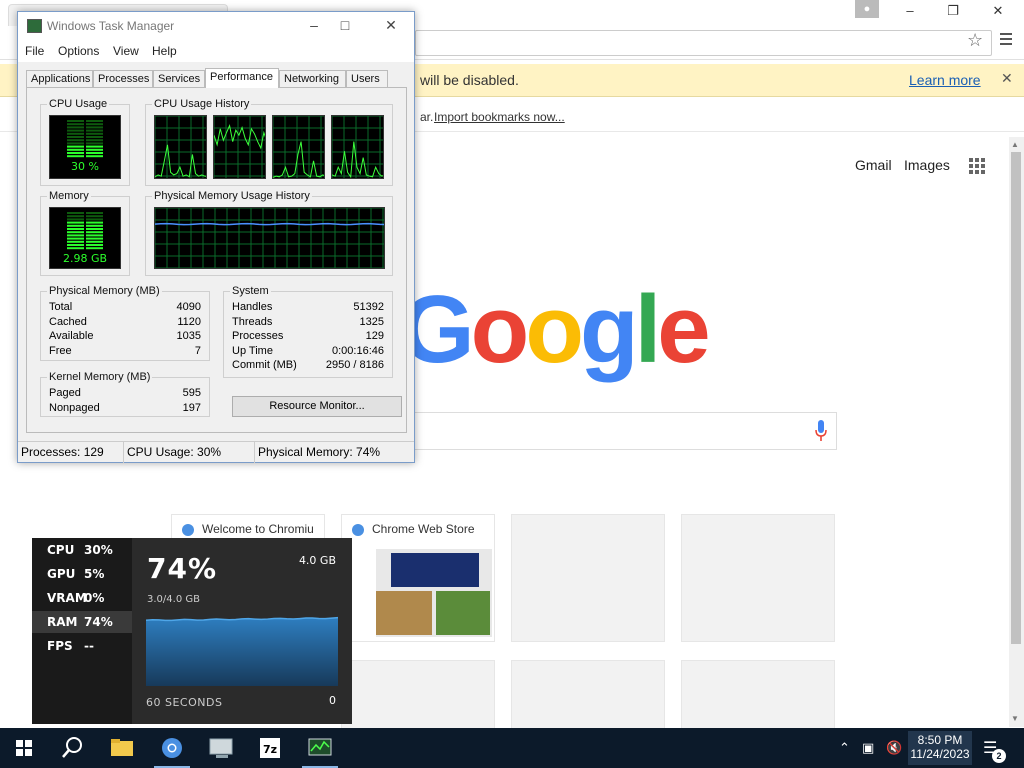  Describe the element at coordinates (85, 142) in the screenshot. I see `cpu-usage-group: CPU Usage 30 %` at that location.